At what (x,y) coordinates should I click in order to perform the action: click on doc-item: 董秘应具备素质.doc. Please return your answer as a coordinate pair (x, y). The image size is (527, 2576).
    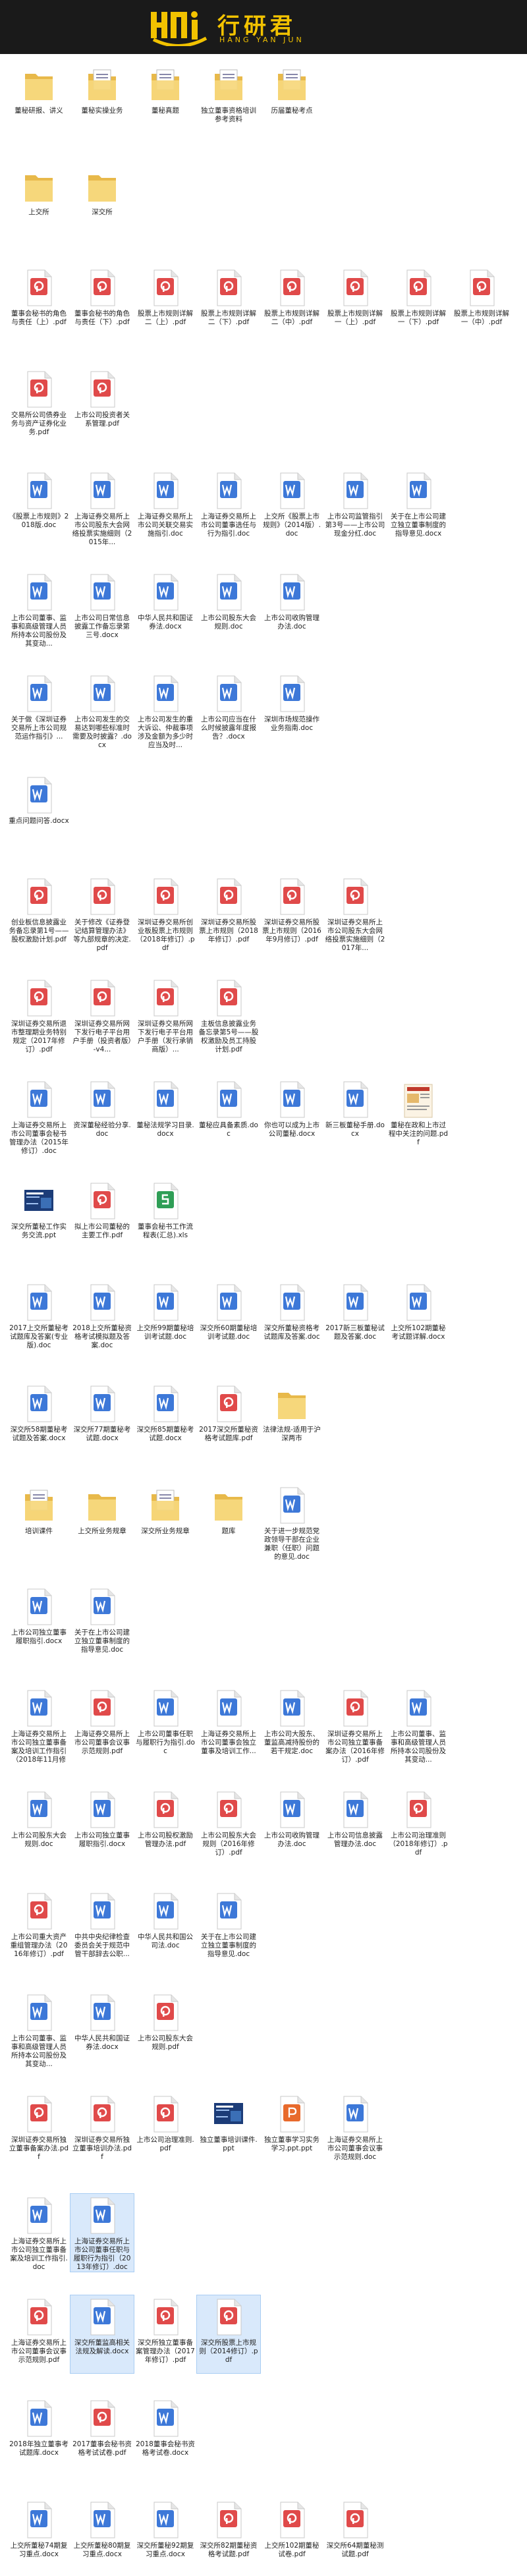
    Looking at the image, I should click on (228, 1117).